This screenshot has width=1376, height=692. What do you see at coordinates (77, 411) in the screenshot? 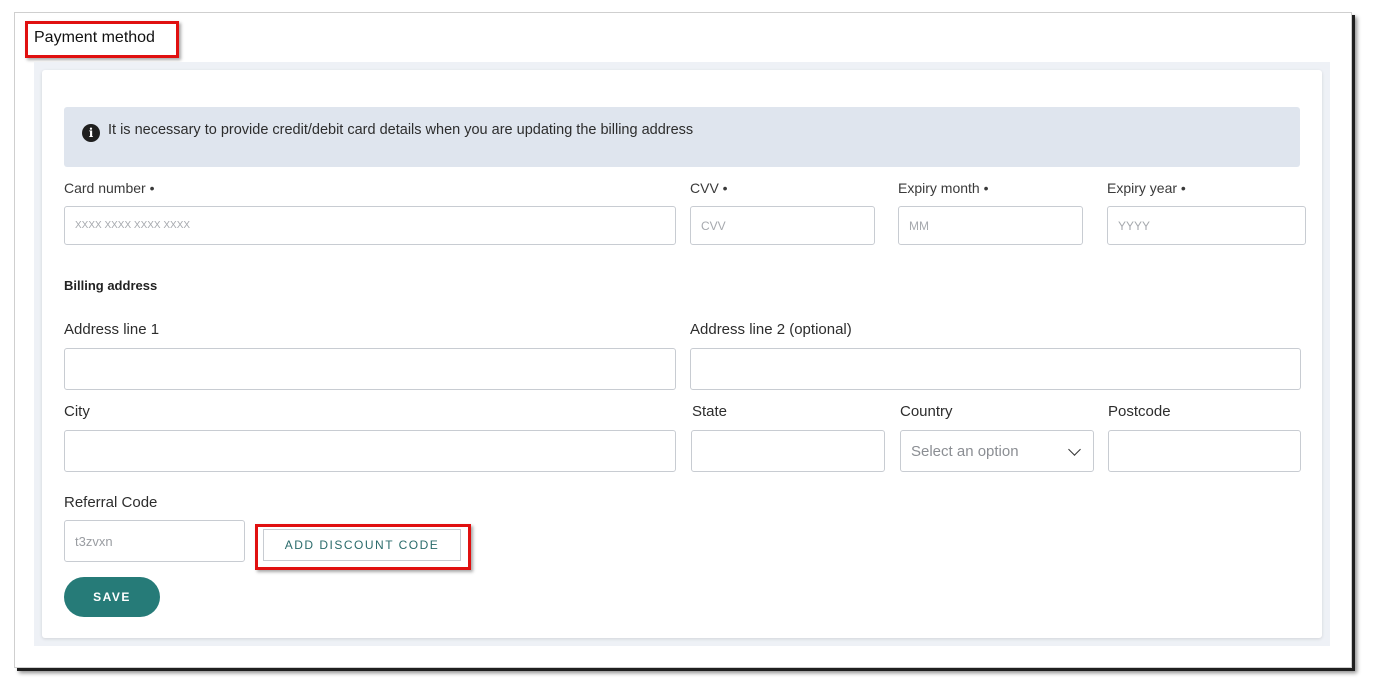
I see `city-label: City` at bounding box center [77, 411].